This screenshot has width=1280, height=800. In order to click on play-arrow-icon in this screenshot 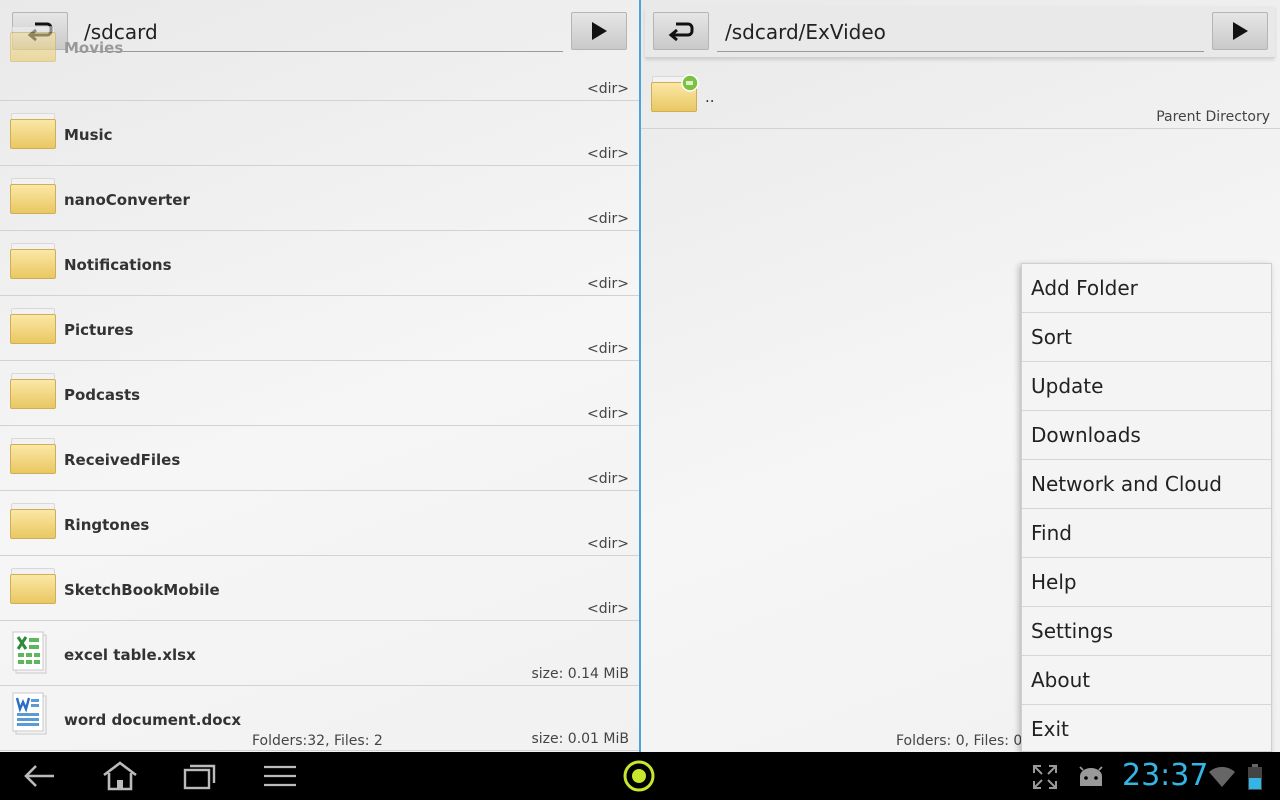, I will do `click(1240, 31)`.